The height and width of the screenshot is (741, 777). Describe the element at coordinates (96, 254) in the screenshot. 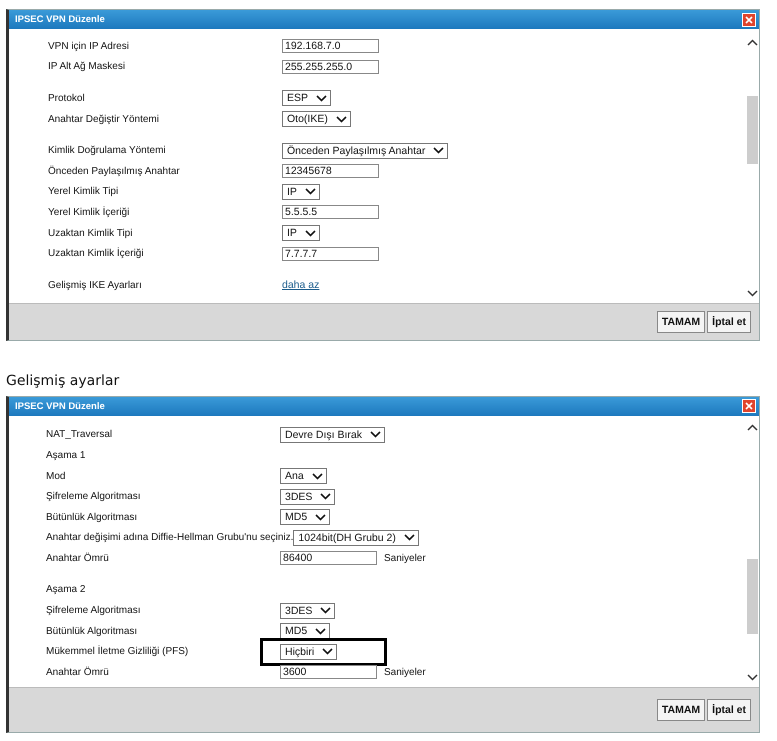

I see `field-label: Uzaktan Kimlik İçeriği` at that location.